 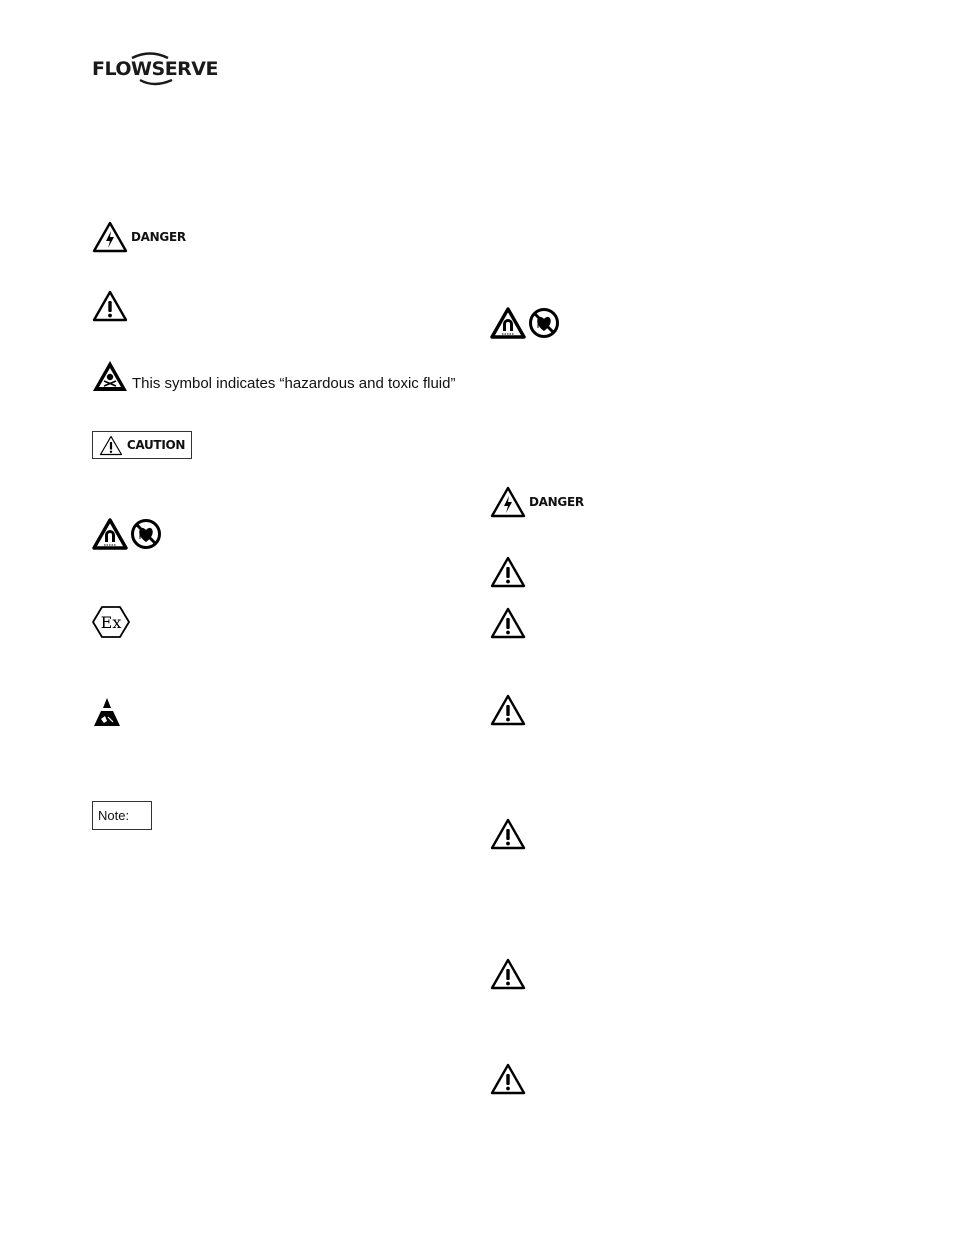 I want to click on electrostatic-discharge-icon, so click(x=107, y=712).